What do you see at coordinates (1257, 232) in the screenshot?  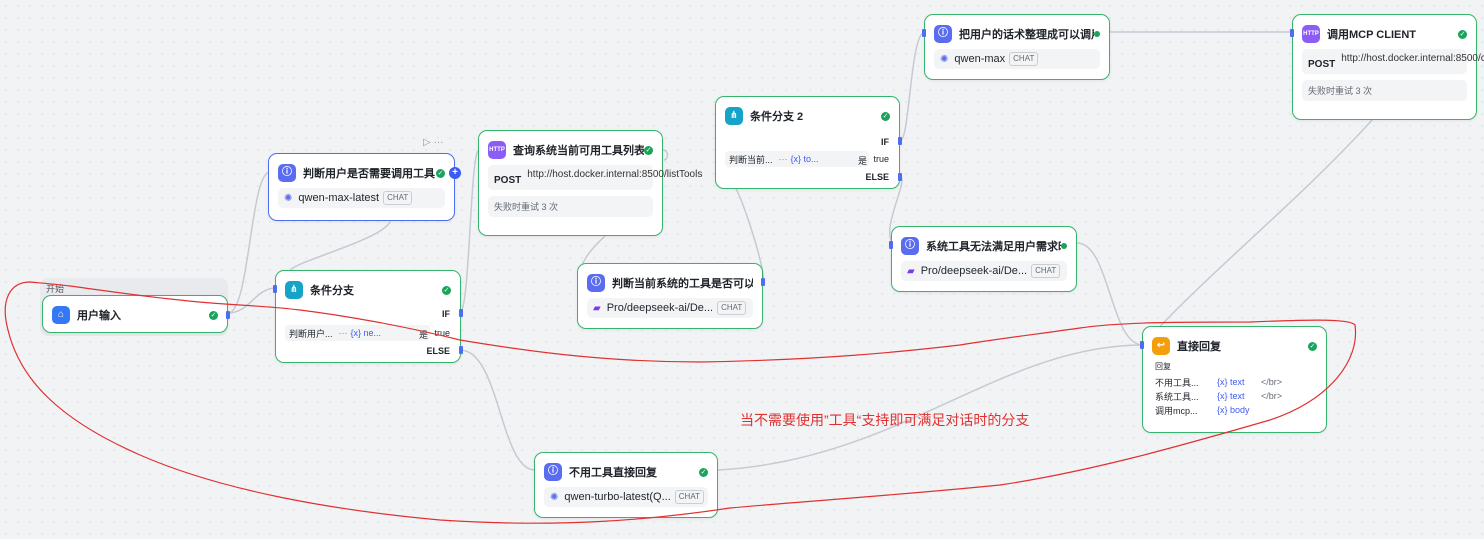 I see `edge-mcp-reply` at bounding box center [1257, 232].